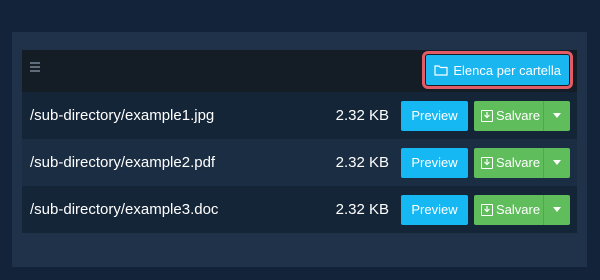  What do you see at coordinates (35, 67) in the screenshot?
I see `hamburger-icon` at bounding box center [35, 67].